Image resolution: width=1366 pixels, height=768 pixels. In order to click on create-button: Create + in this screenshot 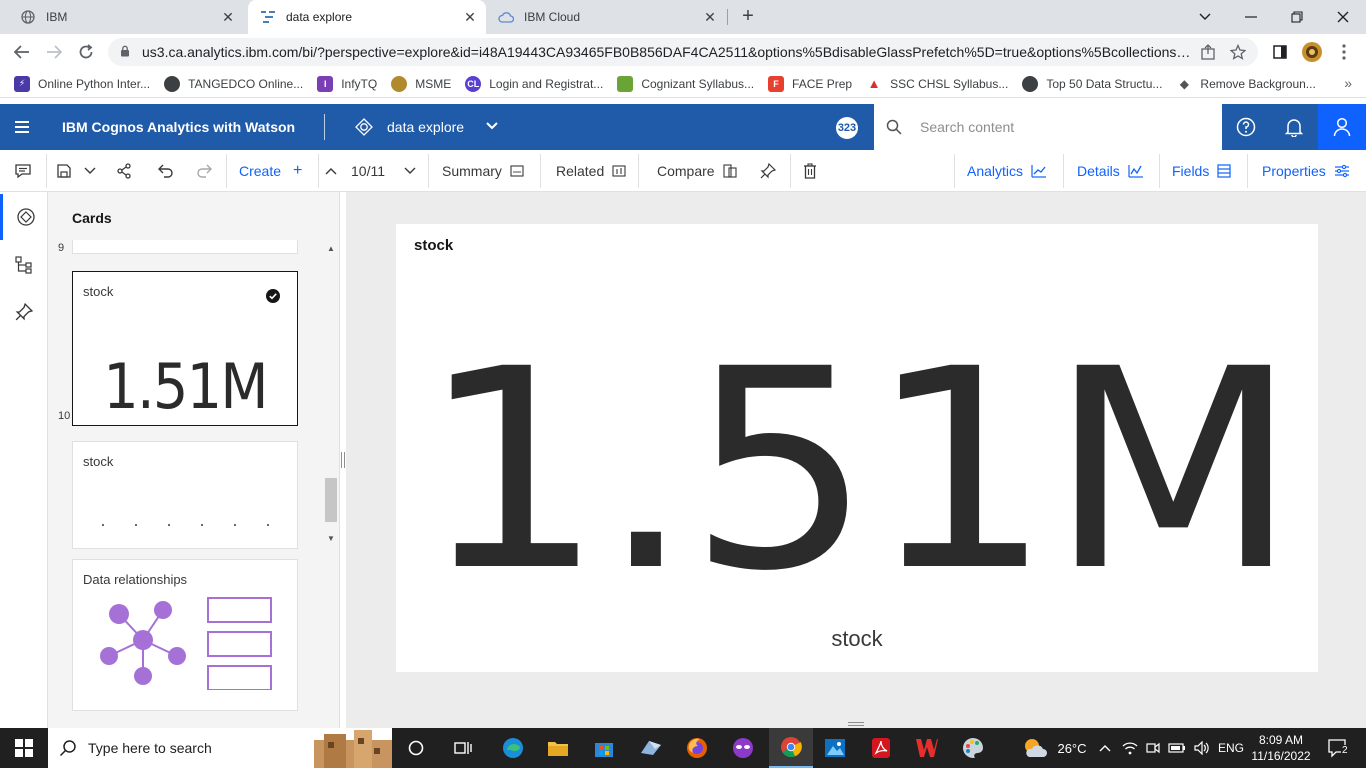, I will do `click(270, 171)`.